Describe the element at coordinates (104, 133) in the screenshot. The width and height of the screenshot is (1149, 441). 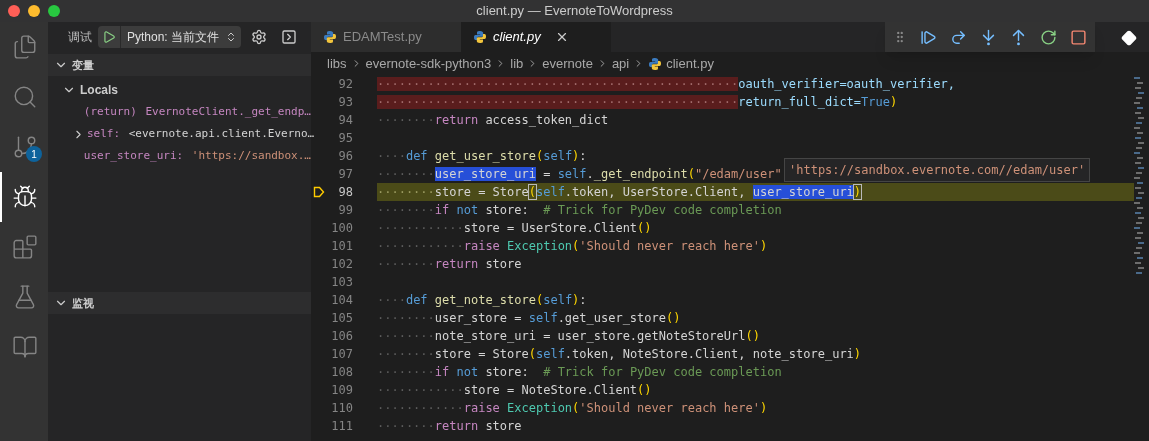
I see `variable-name: self:` at that location.